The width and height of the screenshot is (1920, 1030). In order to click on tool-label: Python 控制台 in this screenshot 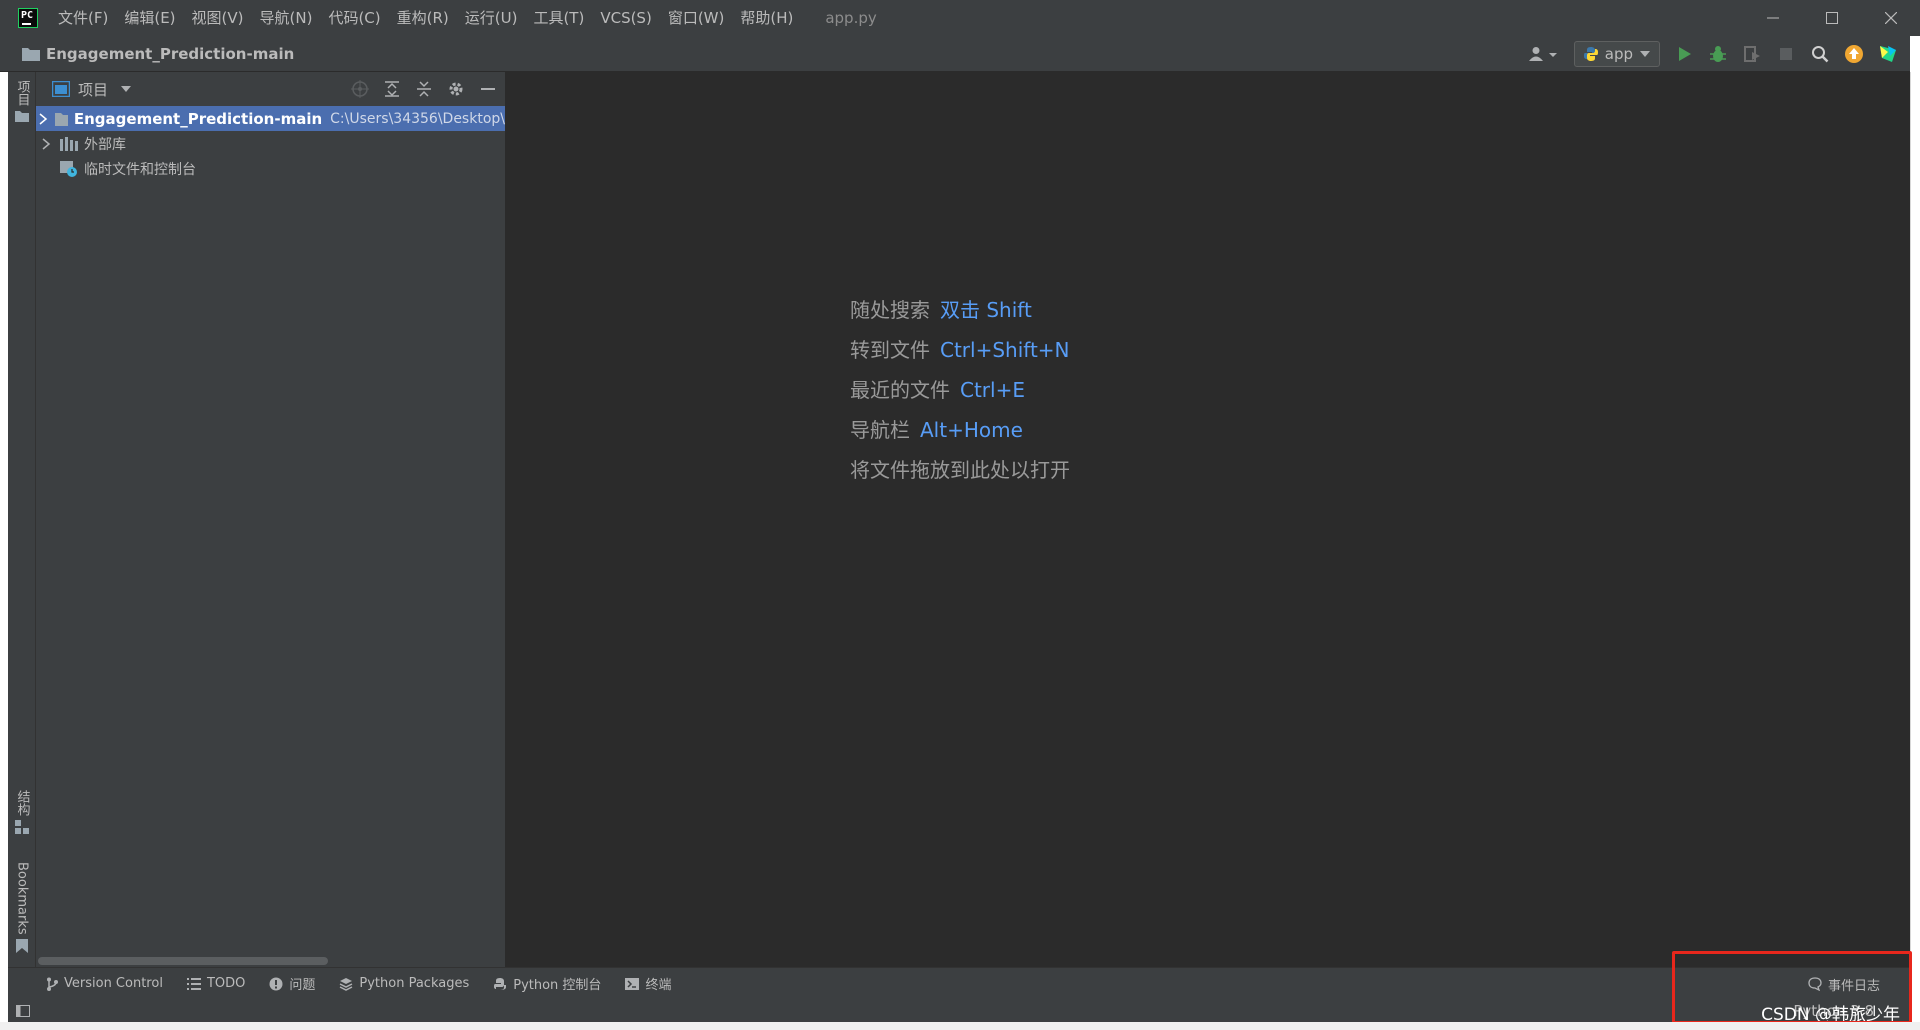, I will do `click(557, 985)`.